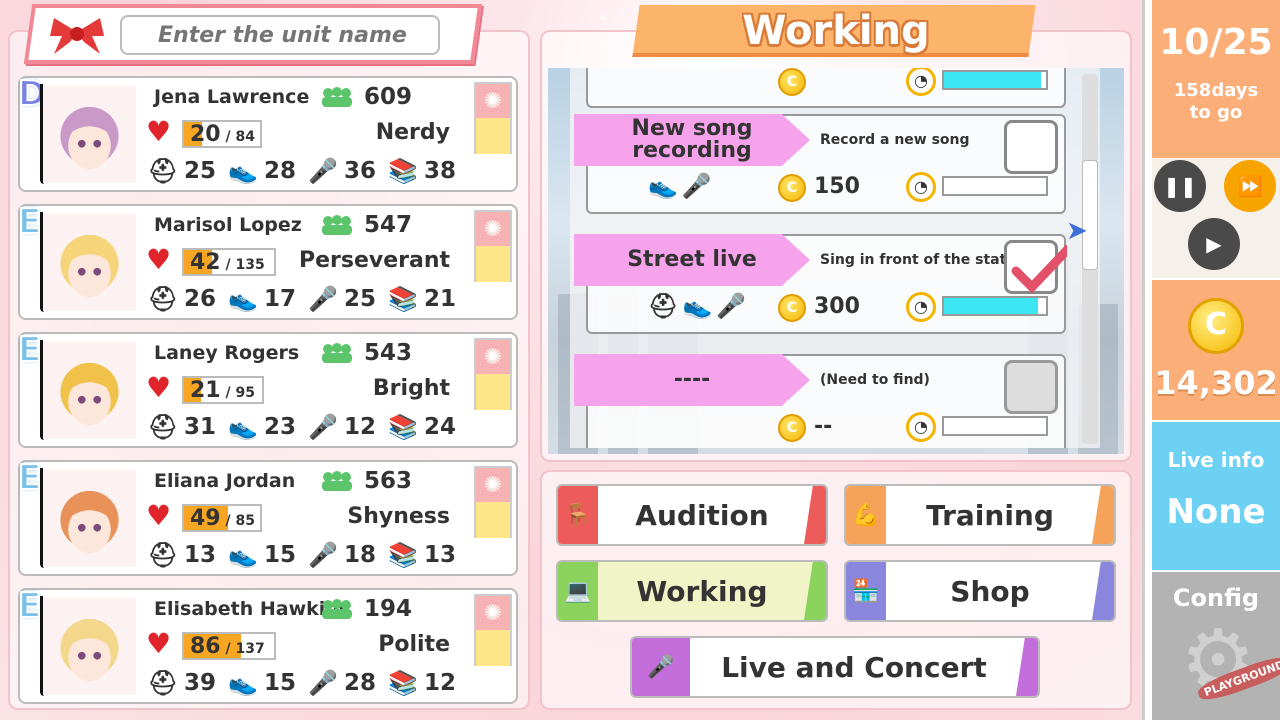 The height and width of the screenshot is (720, 1280). What do you see at coordinates (1216, 102) in the screenshot?
I see `days-remaining: 158days to go` at bounding box center [1216, 102].